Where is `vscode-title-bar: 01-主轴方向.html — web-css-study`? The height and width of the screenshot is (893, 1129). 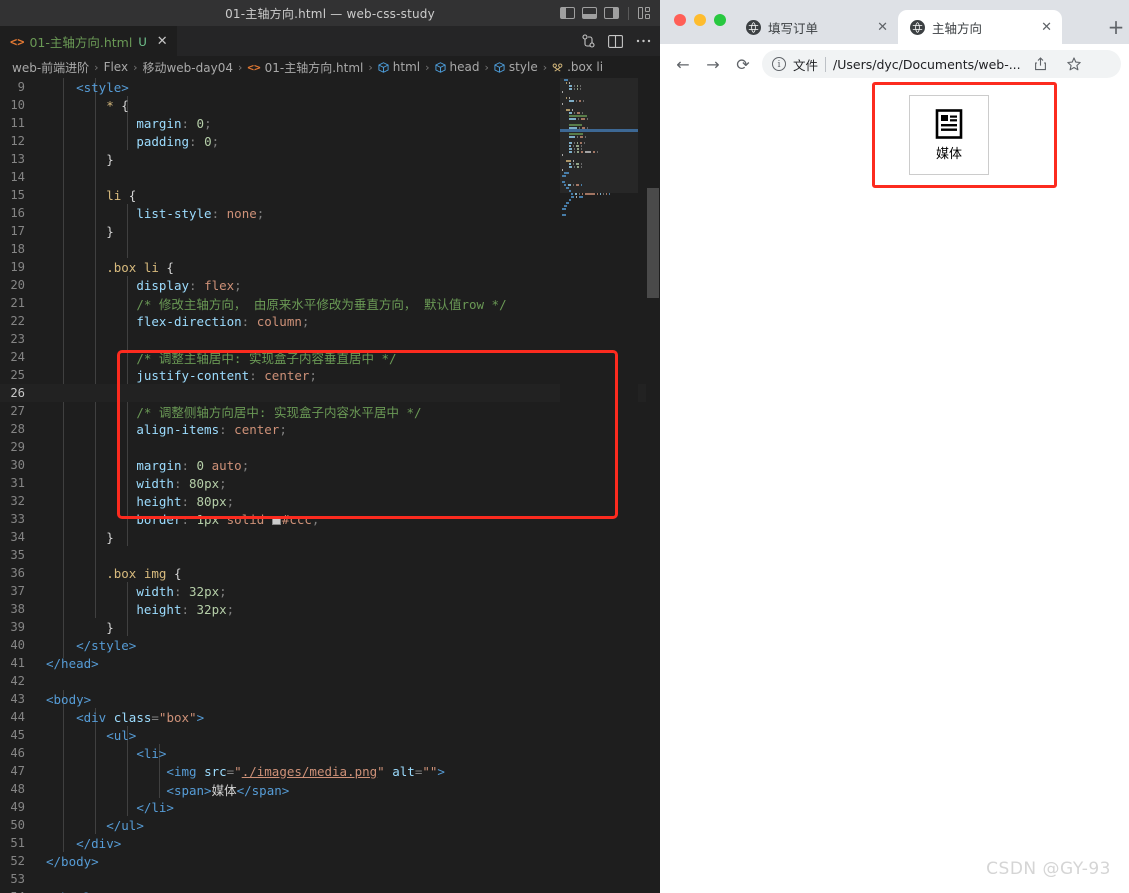
vscode-title-bar: 01-主轴方向.html — web-css-study is located at coordinates (330, 13).